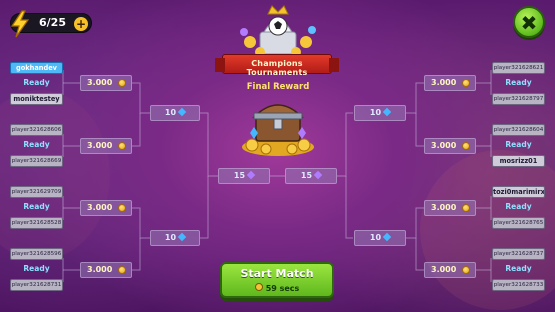  What do you see at coordinates (36, 285) in the screenshot?
I see `player-name: player321628731` at bounding box center [36, 285].